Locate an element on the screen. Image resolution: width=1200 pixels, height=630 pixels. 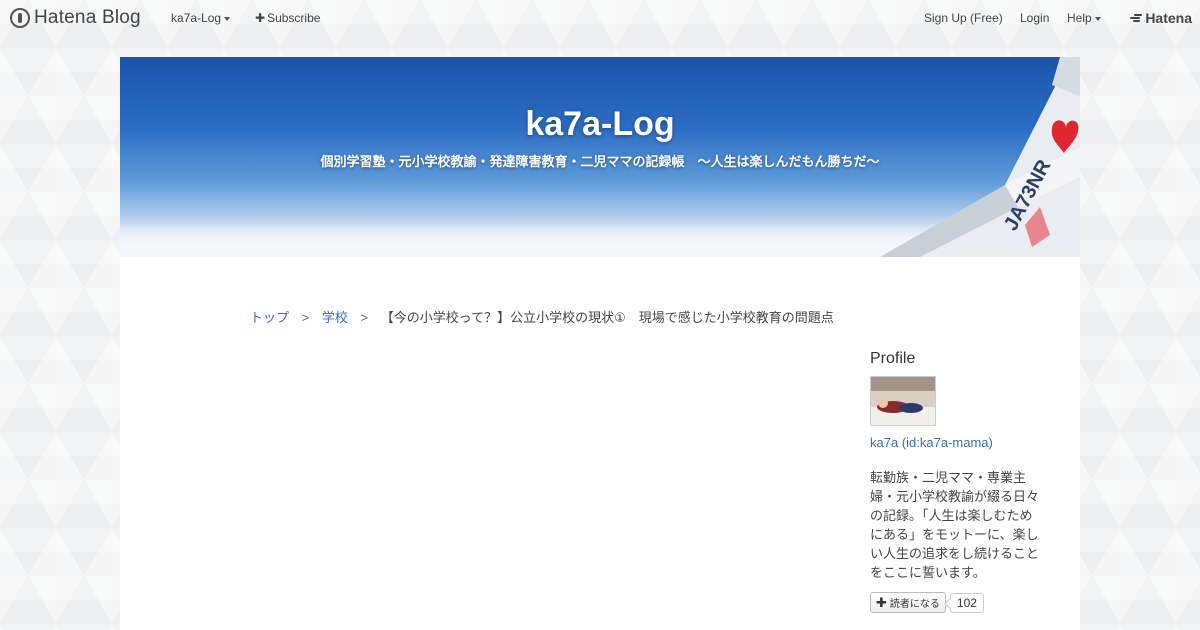
help-label: Help is located at coordinates (1079, 18).